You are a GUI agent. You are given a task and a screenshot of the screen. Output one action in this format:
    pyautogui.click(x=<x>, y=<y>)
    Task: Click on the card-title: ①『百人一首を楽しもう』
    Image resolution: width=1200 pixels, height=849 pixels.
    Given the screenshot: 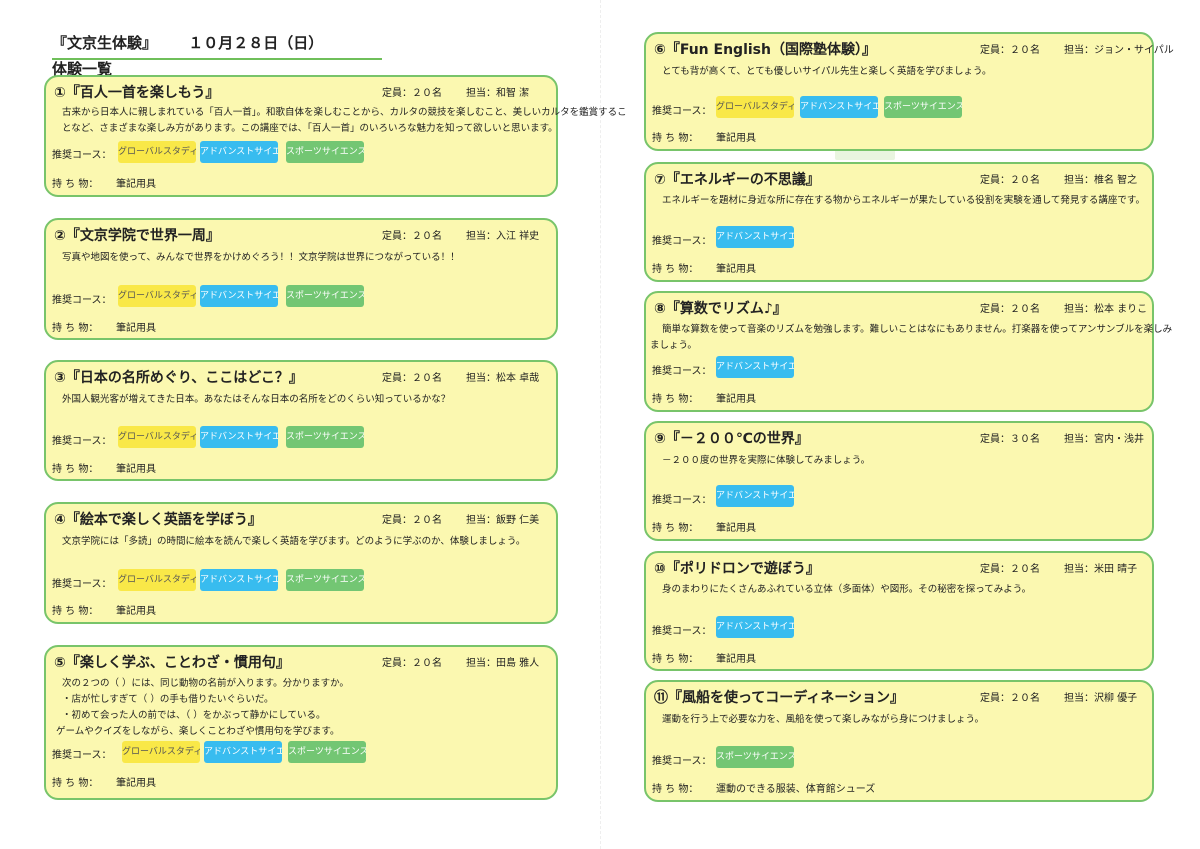 What is the action you would take?
    pyautogui.click(x=137, y=93)
    